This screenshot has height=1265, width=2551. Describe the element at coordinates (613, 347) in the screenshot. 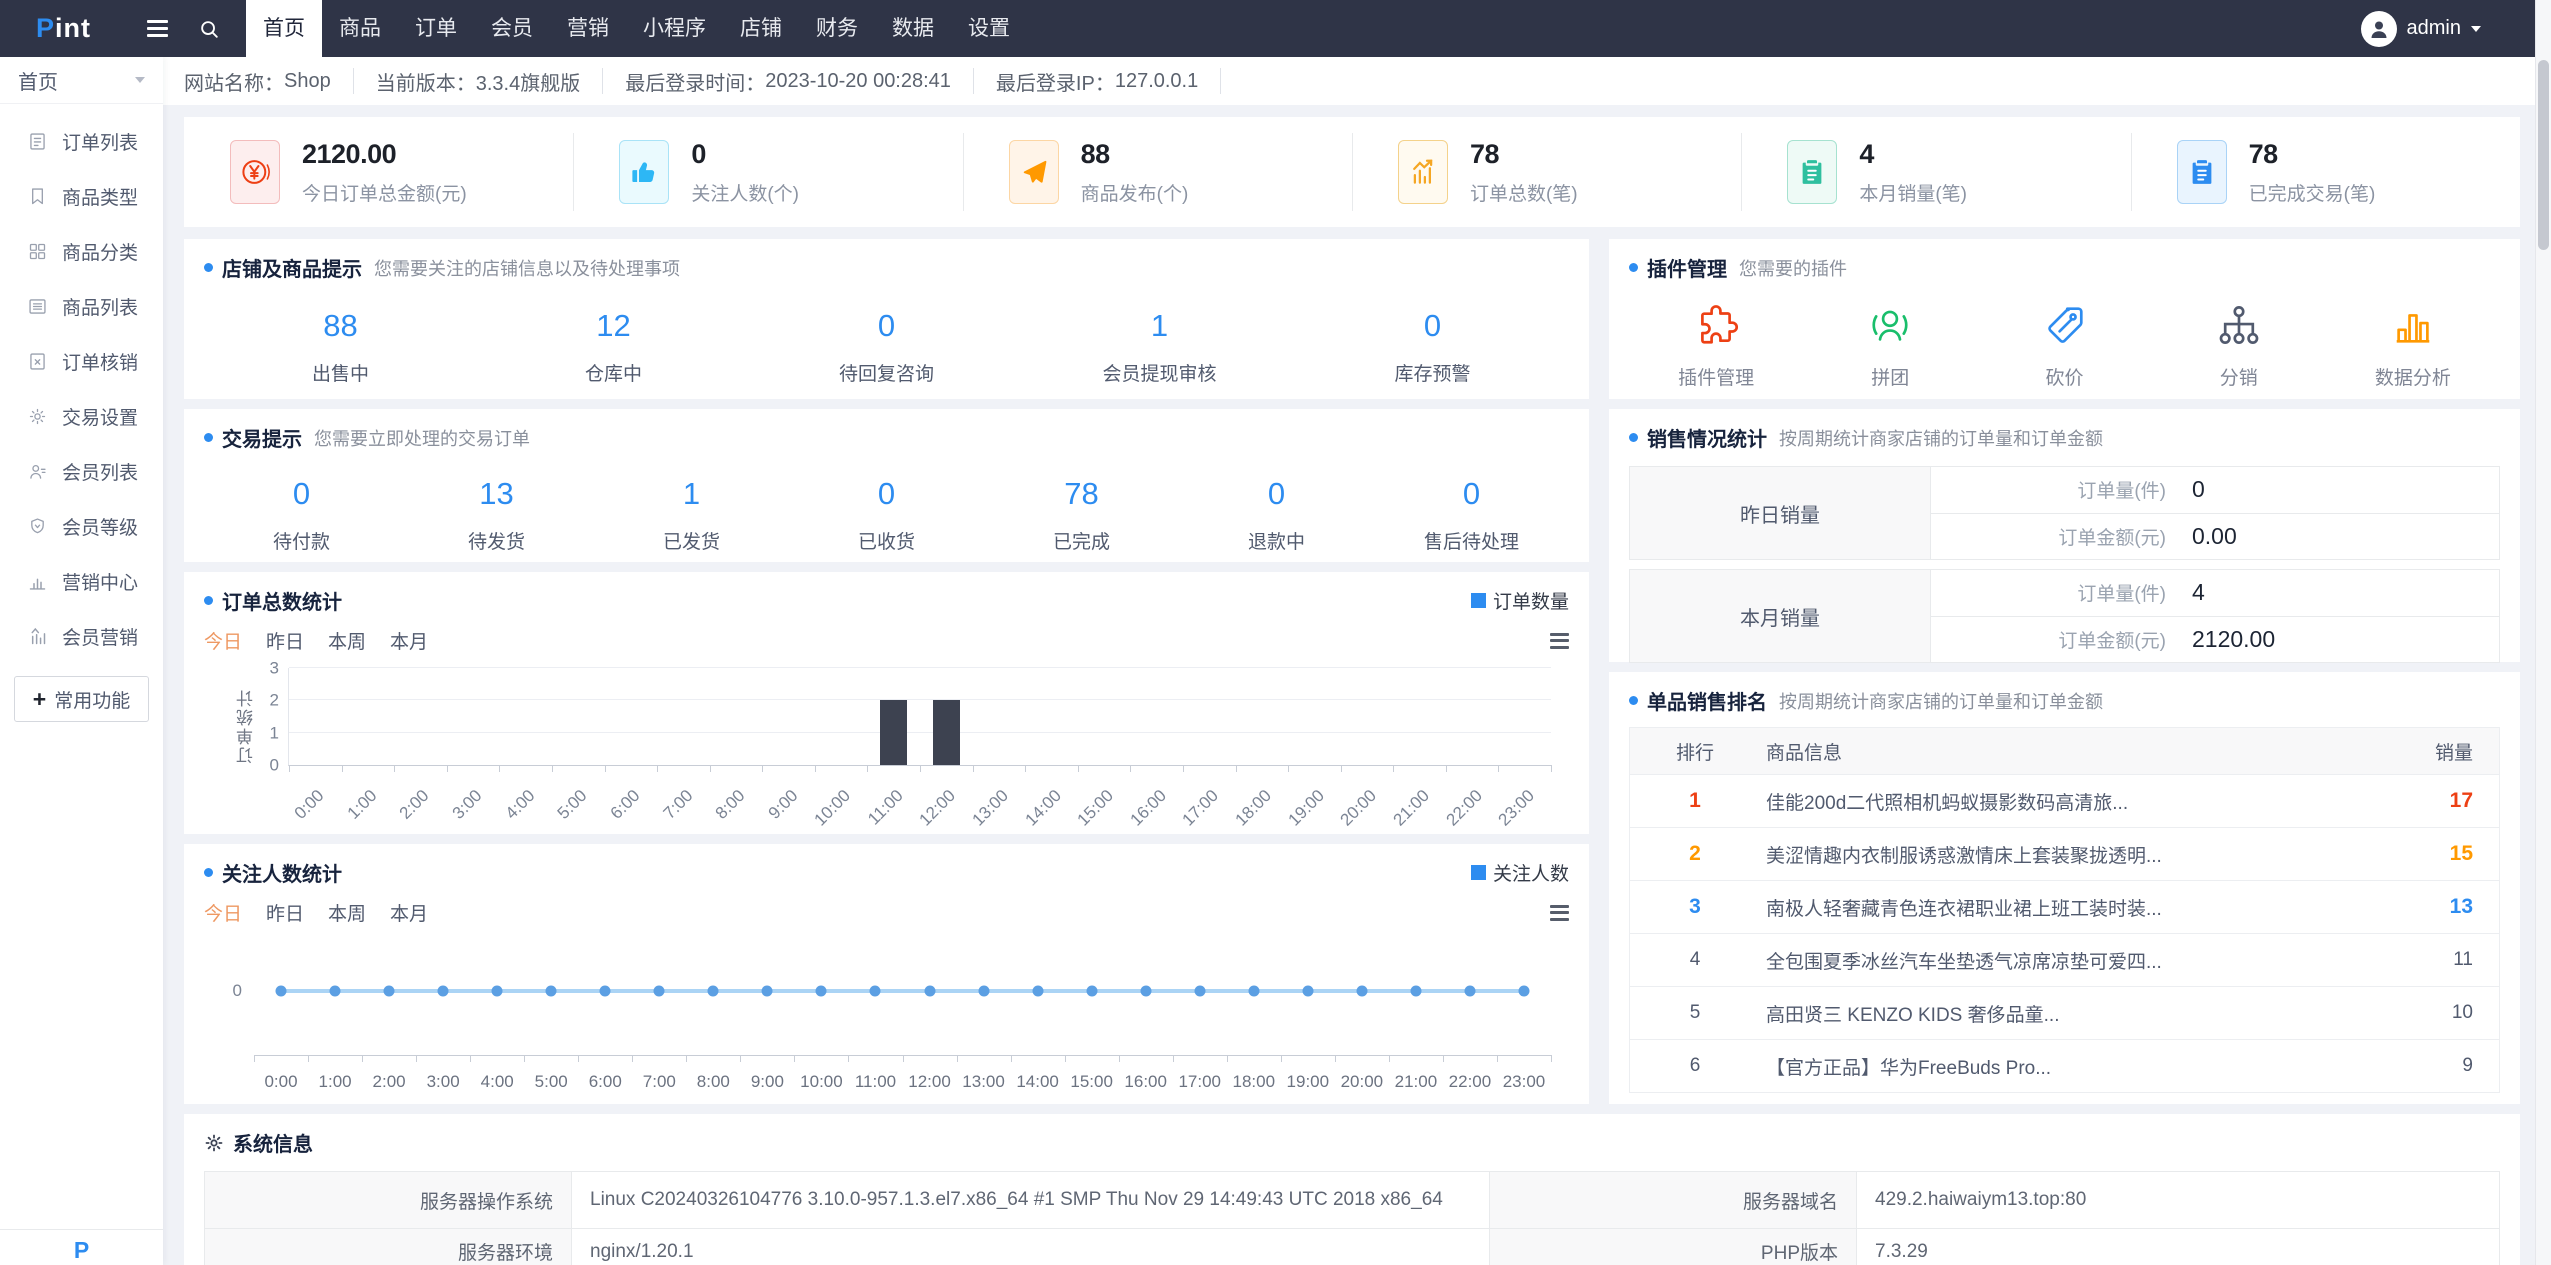

I see `tip-in-warehouse: 12 仓库中` at that location.